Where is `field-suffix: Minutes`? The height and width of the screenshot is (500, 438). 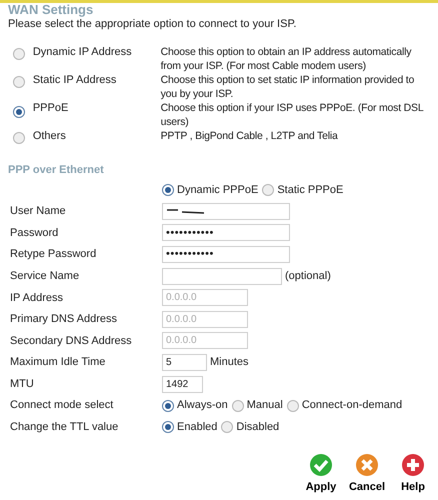
field-suffix: Minutes is located at coordinates (229, 362).